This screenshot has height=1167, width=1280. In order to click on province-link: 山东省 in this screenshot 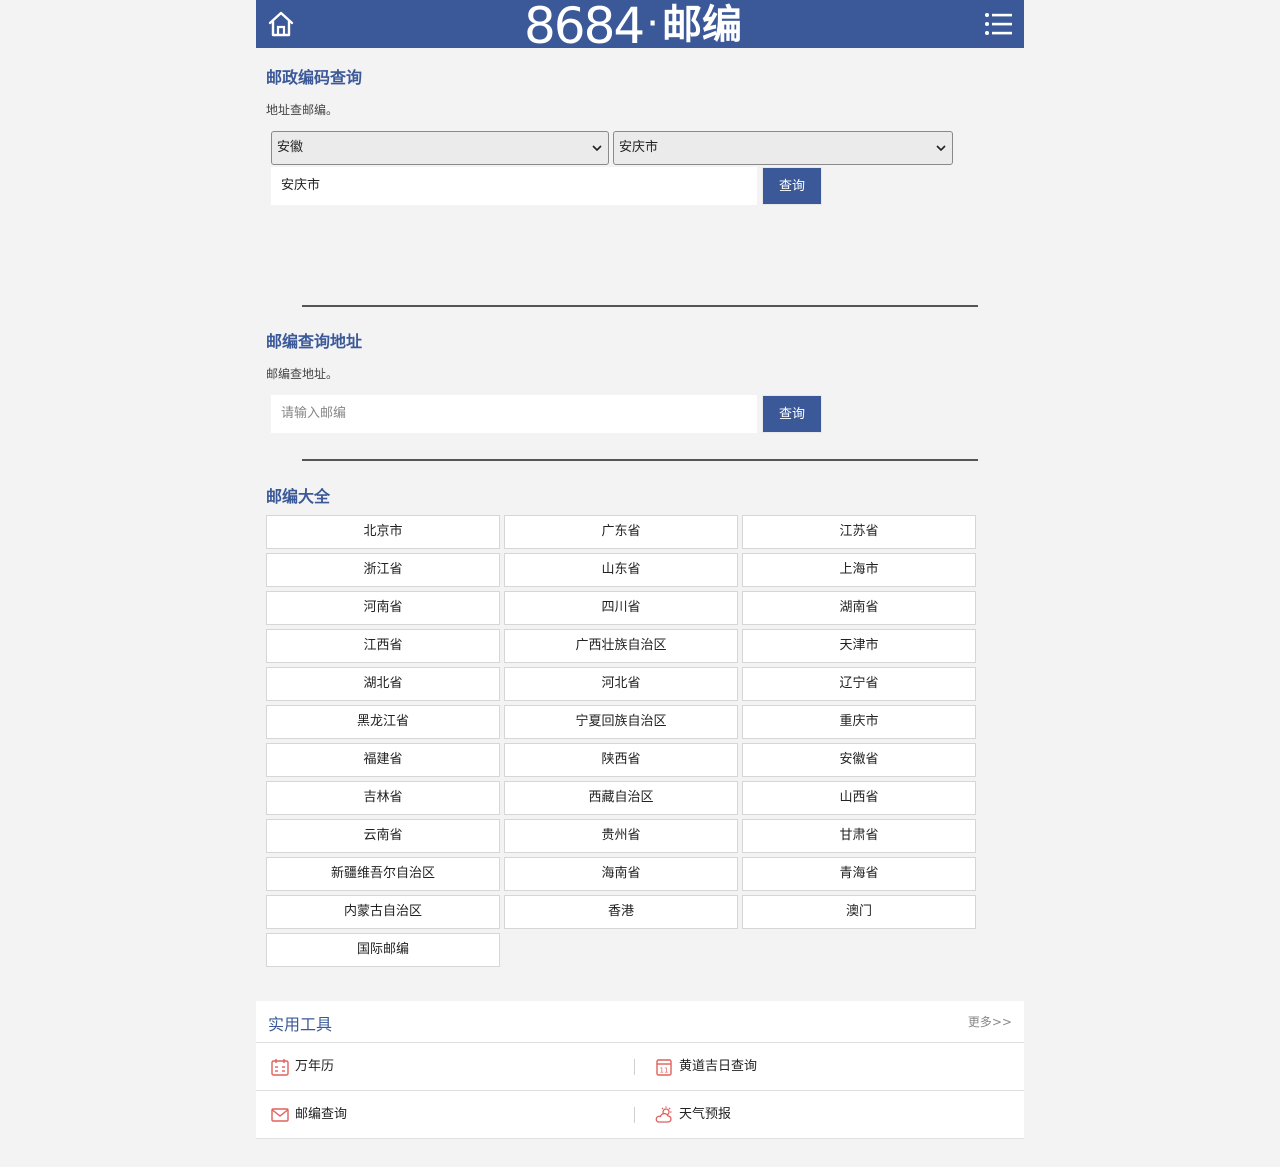, I will do `click(621, 570)`.